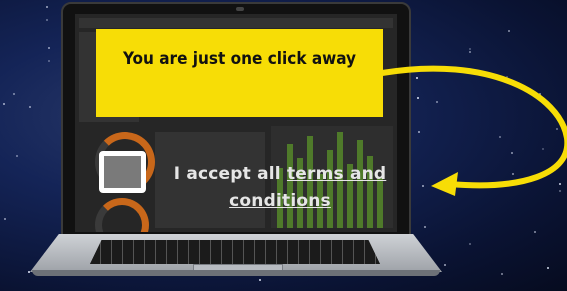 The image size is (567, 291). What do you see at coordinates (122, 172) in the screenshot?
I see `accept-terms-checkbox` at bounding box center [122, 172].